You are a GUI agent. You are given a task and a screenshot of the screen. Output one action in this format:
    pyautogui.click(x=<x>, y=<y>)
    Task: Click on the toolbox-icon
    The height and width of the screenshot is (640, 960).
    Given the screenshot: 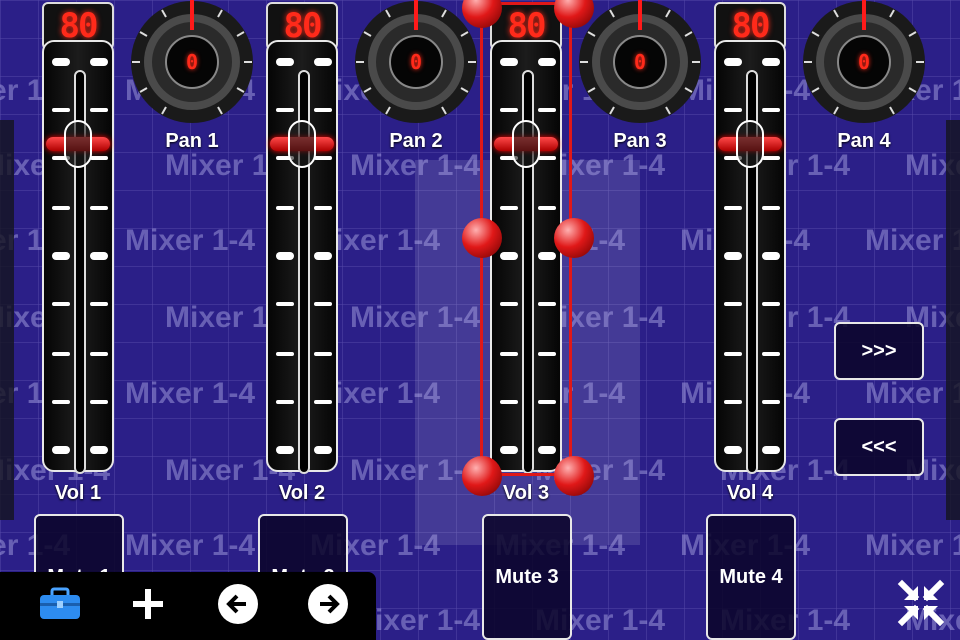 What is the action you would take?
    pyautogui.click(x=60, y=606)
    